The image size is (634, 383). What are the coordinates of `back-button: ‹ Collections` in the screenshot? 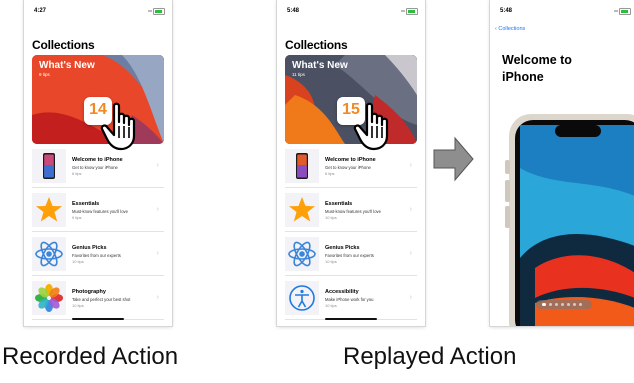 It's located at (510, 29).